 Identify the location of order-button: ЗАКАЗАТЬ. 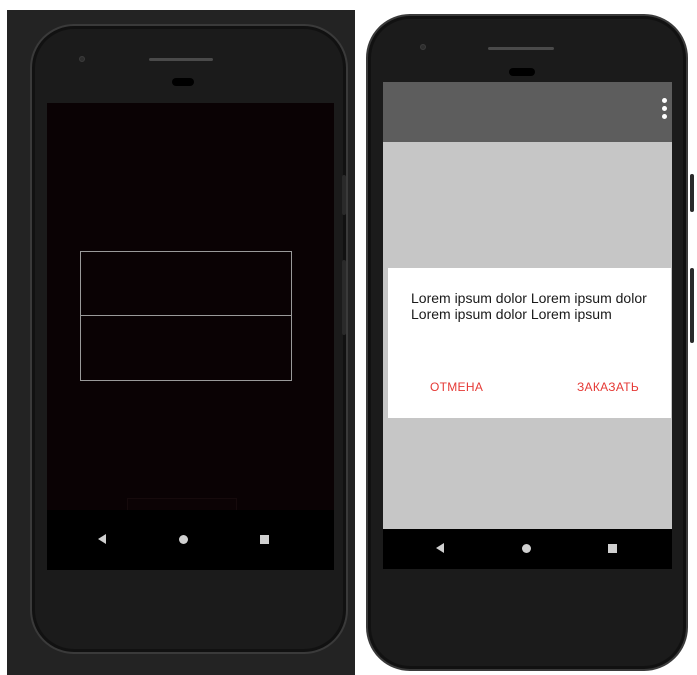
(608, 387).